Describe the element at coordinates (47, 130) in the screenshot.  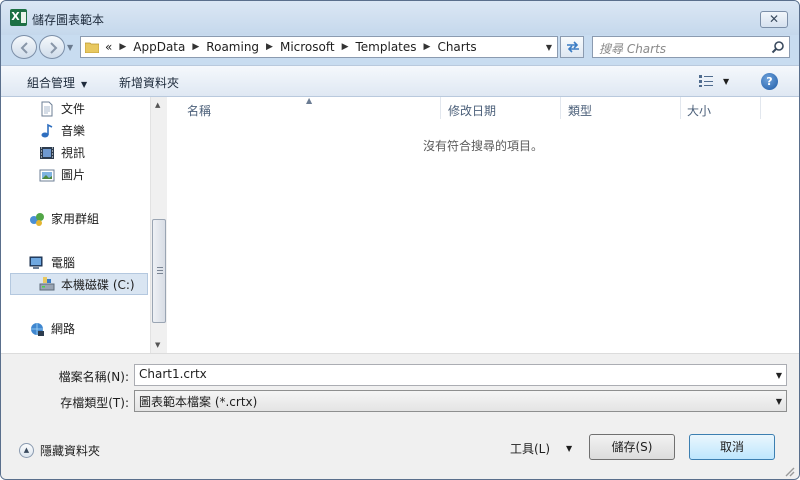
I see `music-icon` at that location.